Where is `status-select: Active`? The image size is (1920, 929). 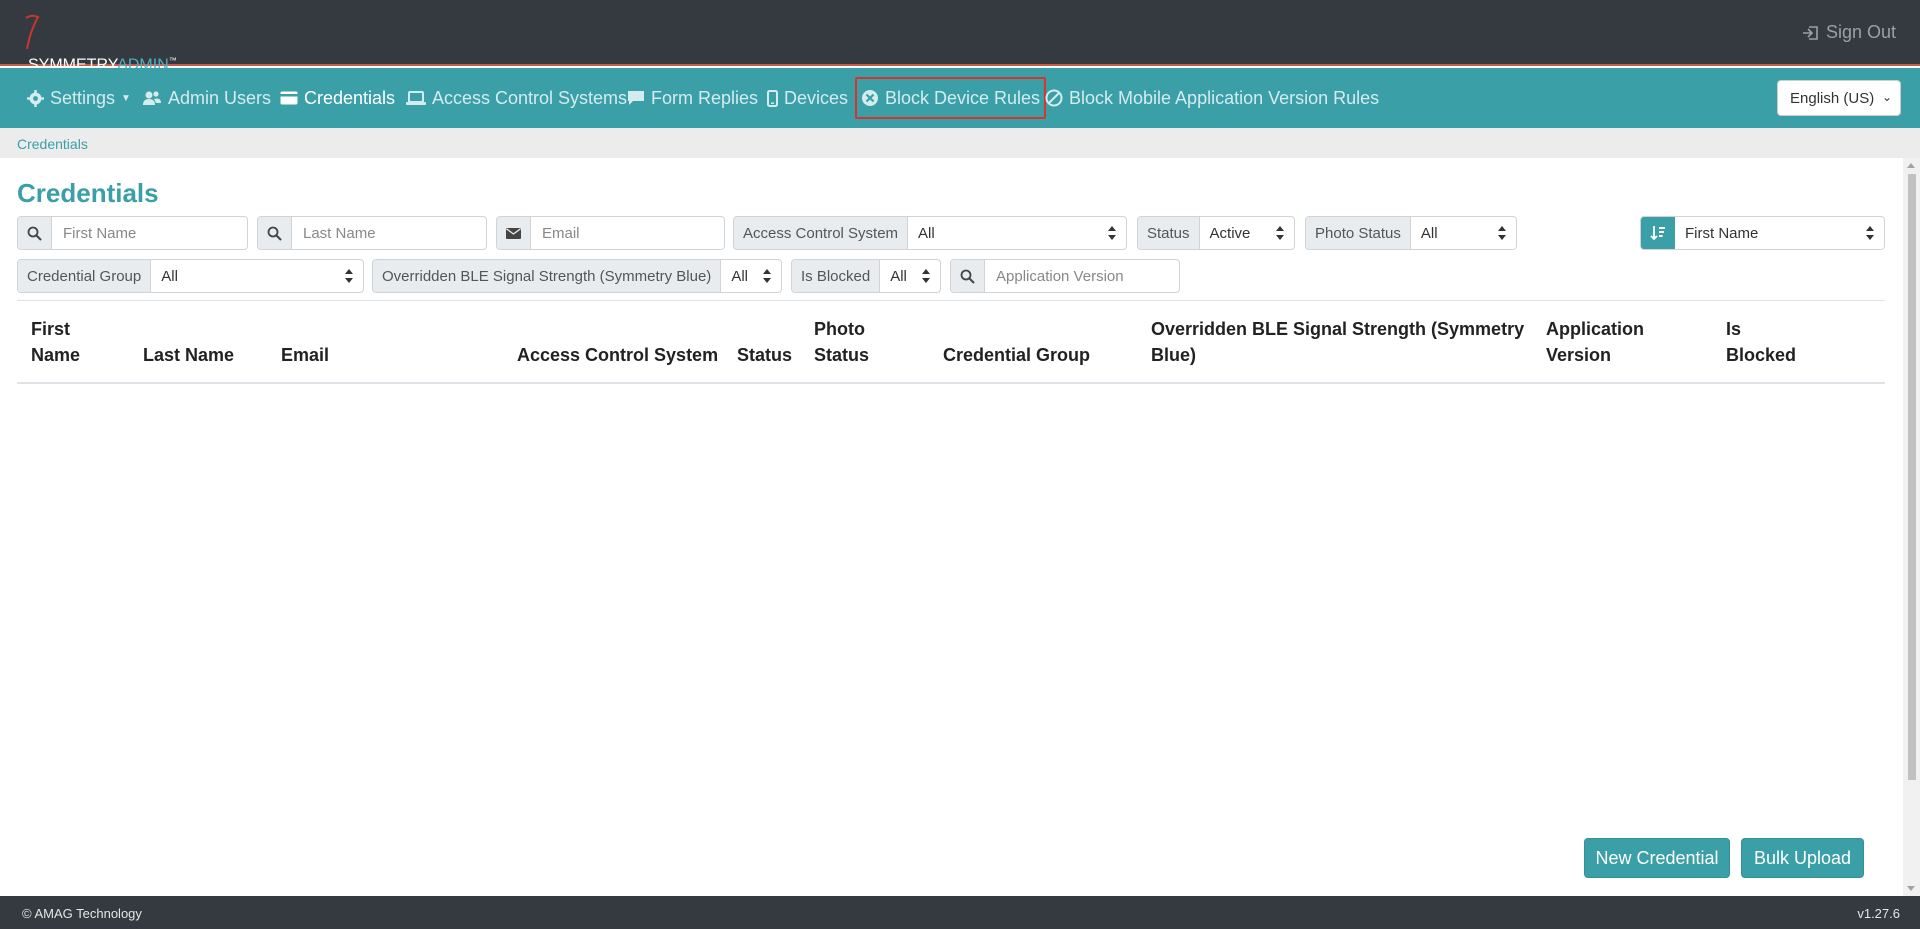 status-select: Active is located at coordinates (1247, 233).